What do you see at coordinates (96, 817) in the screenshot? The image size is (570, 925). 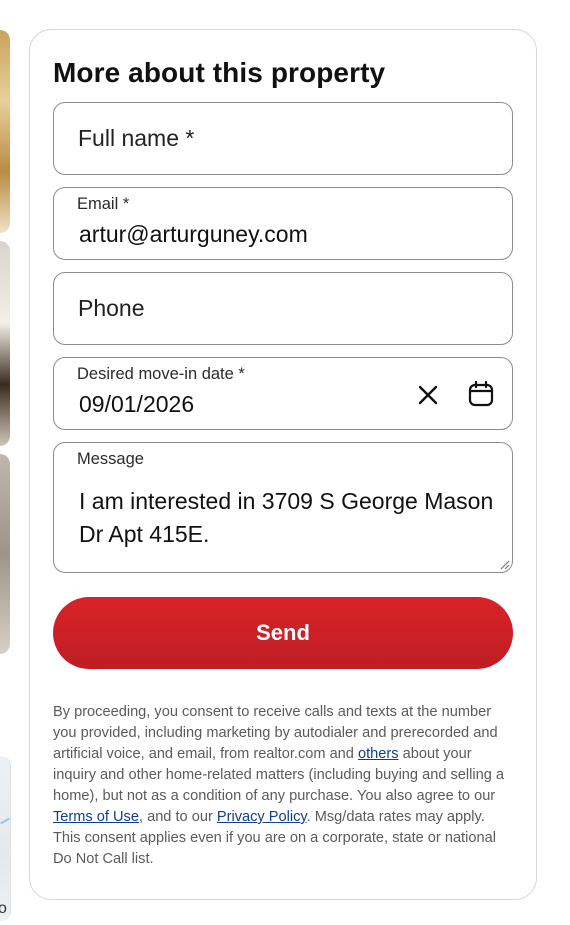 I see `terms-of-use-link: Terms of Use` at bounding box center [96, 817].